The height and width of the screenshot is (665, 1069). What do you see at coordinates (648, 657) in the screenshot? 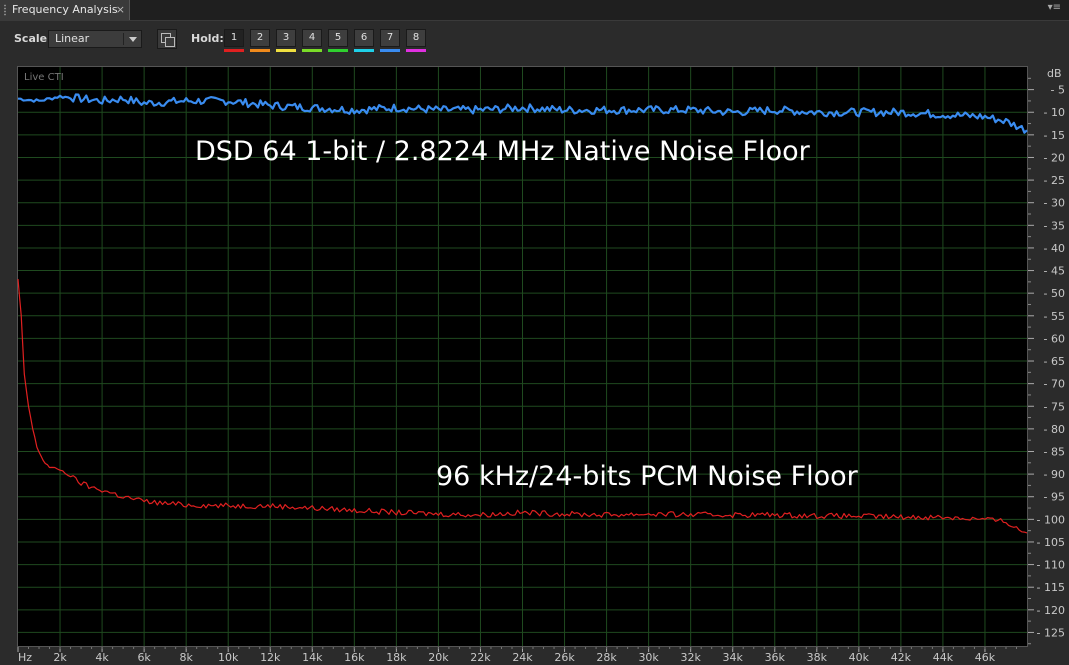
I see `x-tick-label: 30k` at bounding box center [648, 657].